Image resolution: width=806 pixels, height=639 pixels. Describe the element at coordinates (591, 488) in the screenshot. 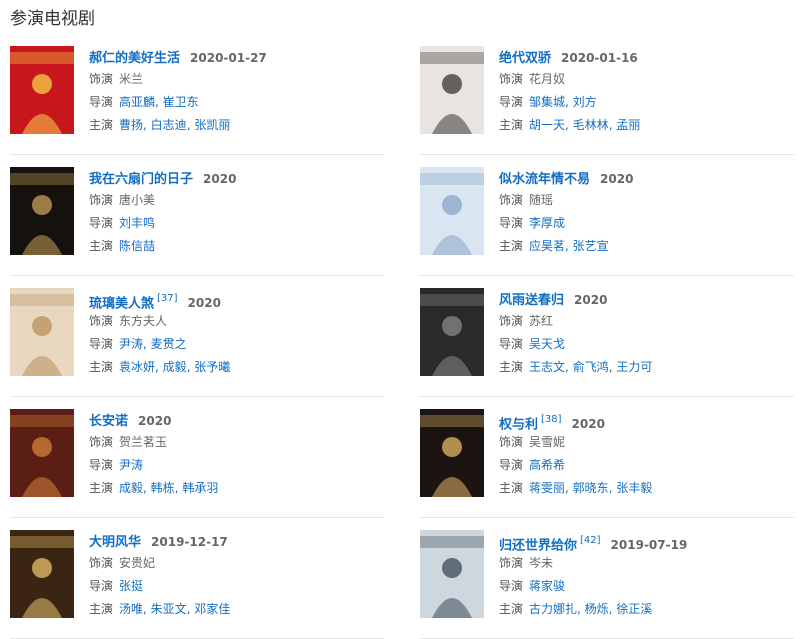

I see `cast-member-link: 郭晓东` at that location.